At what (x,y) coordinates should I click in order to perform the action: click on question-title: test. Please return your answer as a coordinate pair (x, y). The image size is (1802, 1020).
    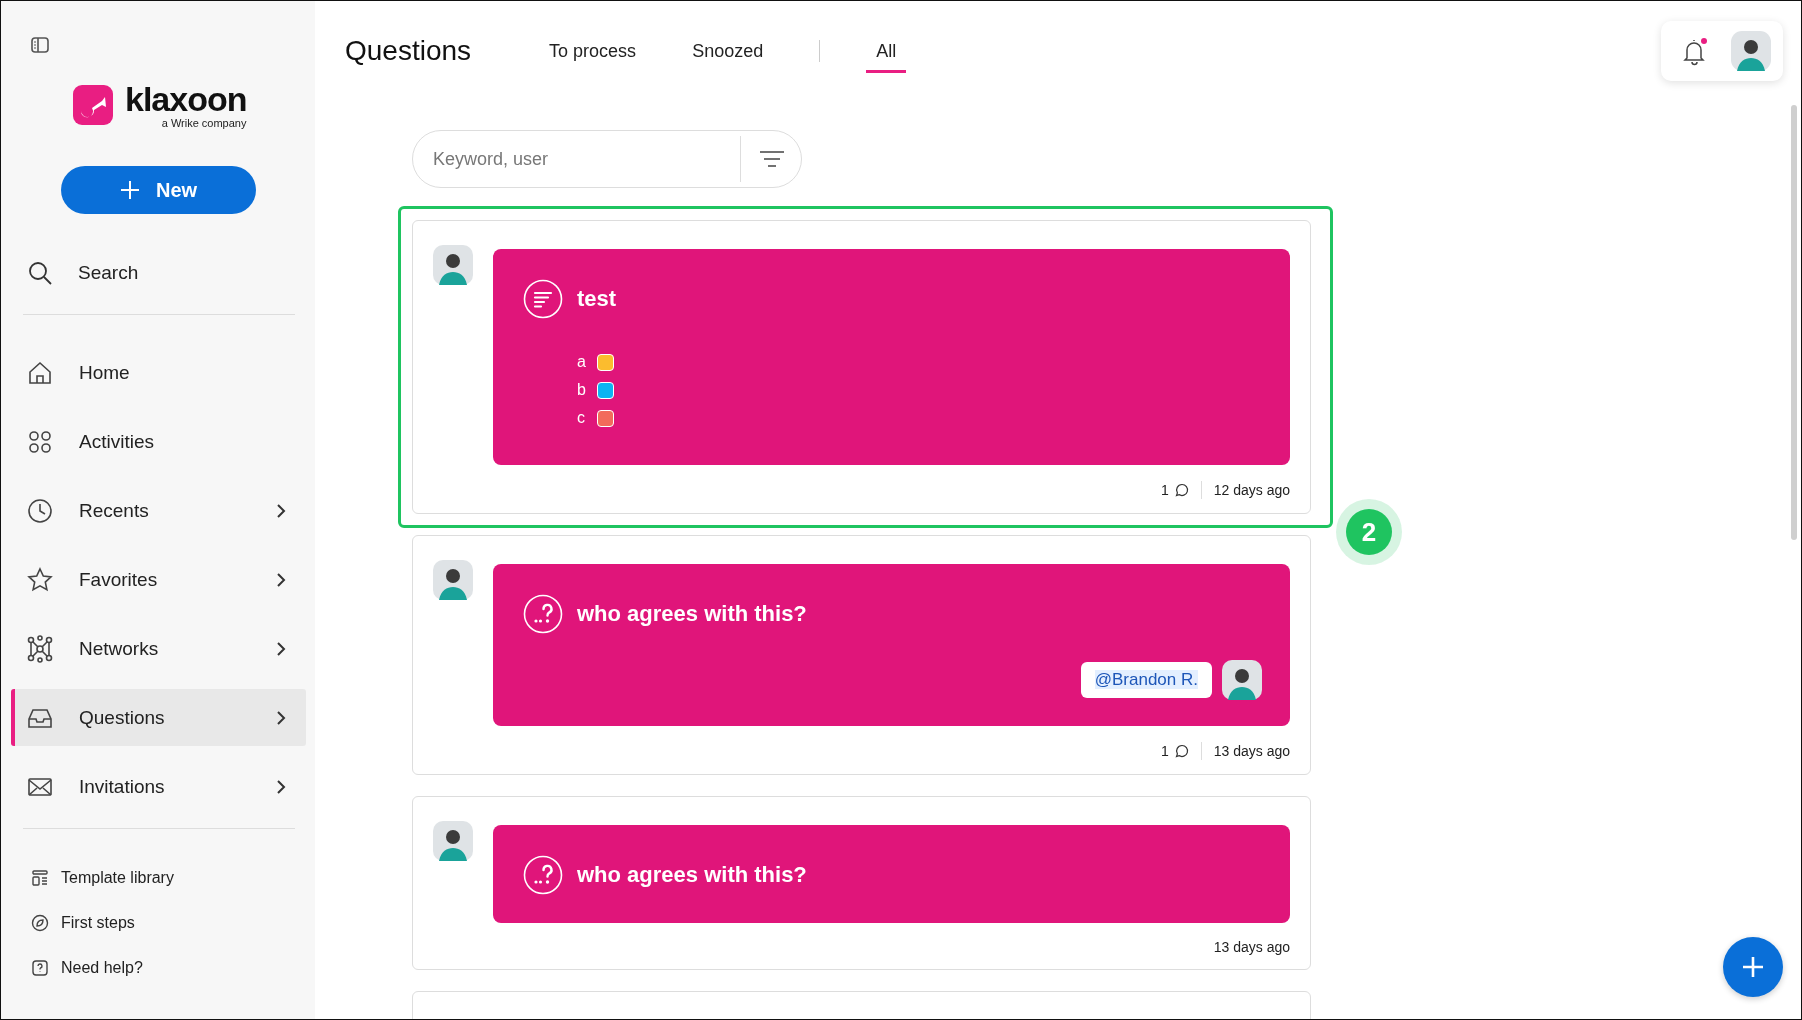
    Looking at the image, I should click on (597, 299).